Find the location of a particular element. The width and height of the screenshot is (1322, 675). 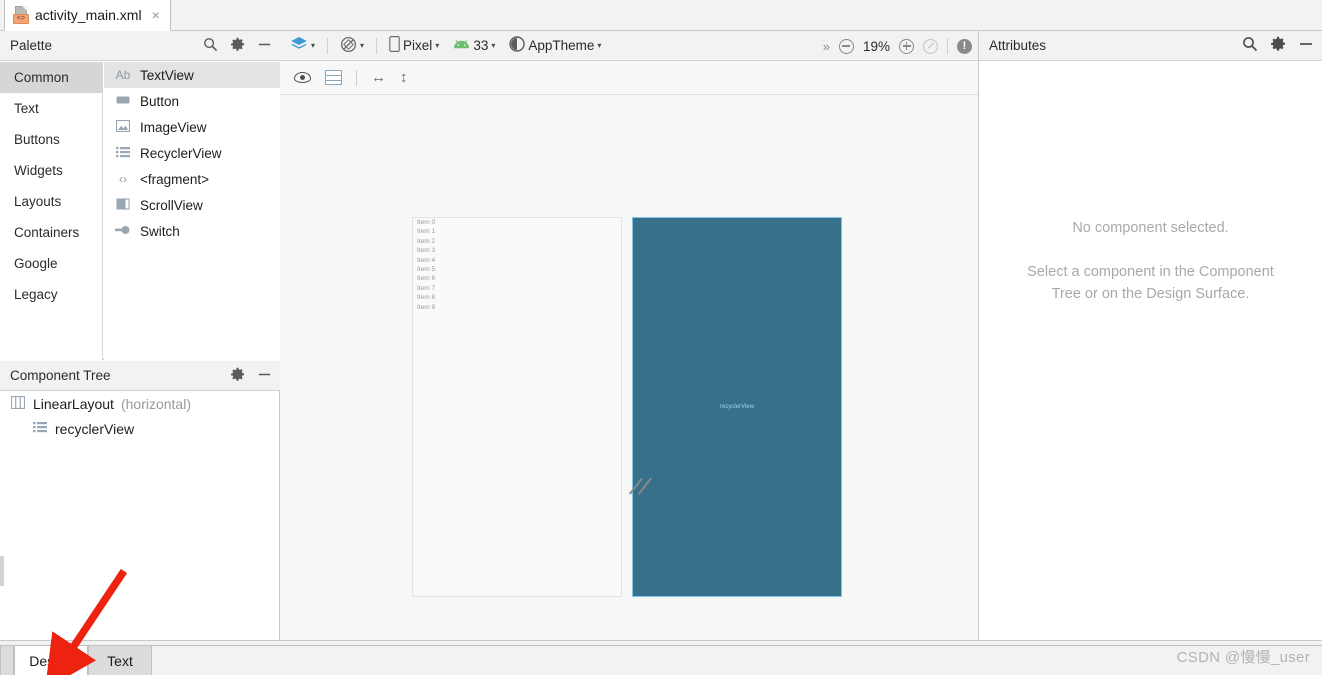

orientation-dropdown: ▾ is located at coordinates (352, 46).